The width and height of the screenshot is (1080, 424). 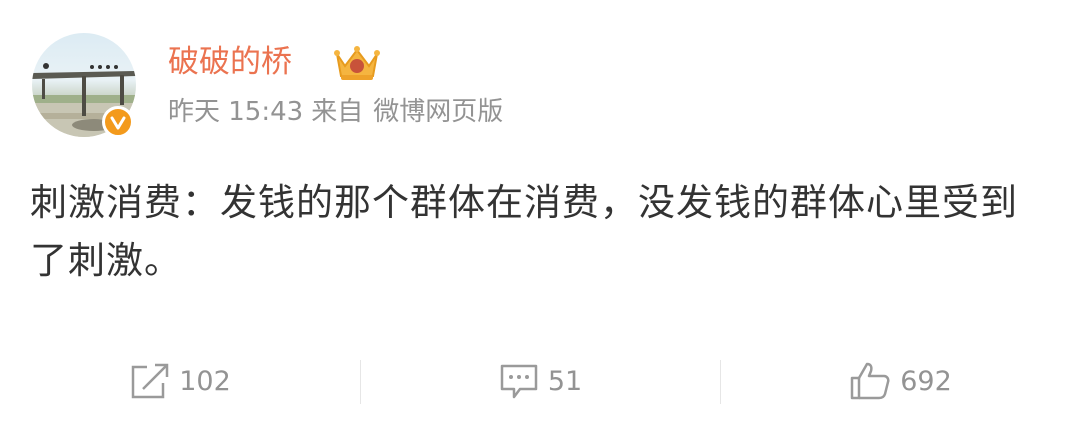 I want to click on comment-count: 51, so click(x=565, y=381).